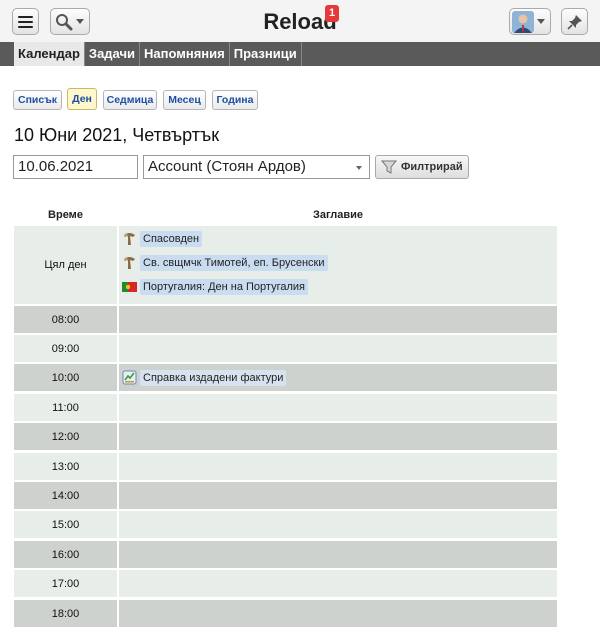 The height and width of the screenshot is (643, 600). What do you see at coordinates (112, 54) in the screenshot?
I see `tab-tasks: Задачи` at bounding box center [112, 54].